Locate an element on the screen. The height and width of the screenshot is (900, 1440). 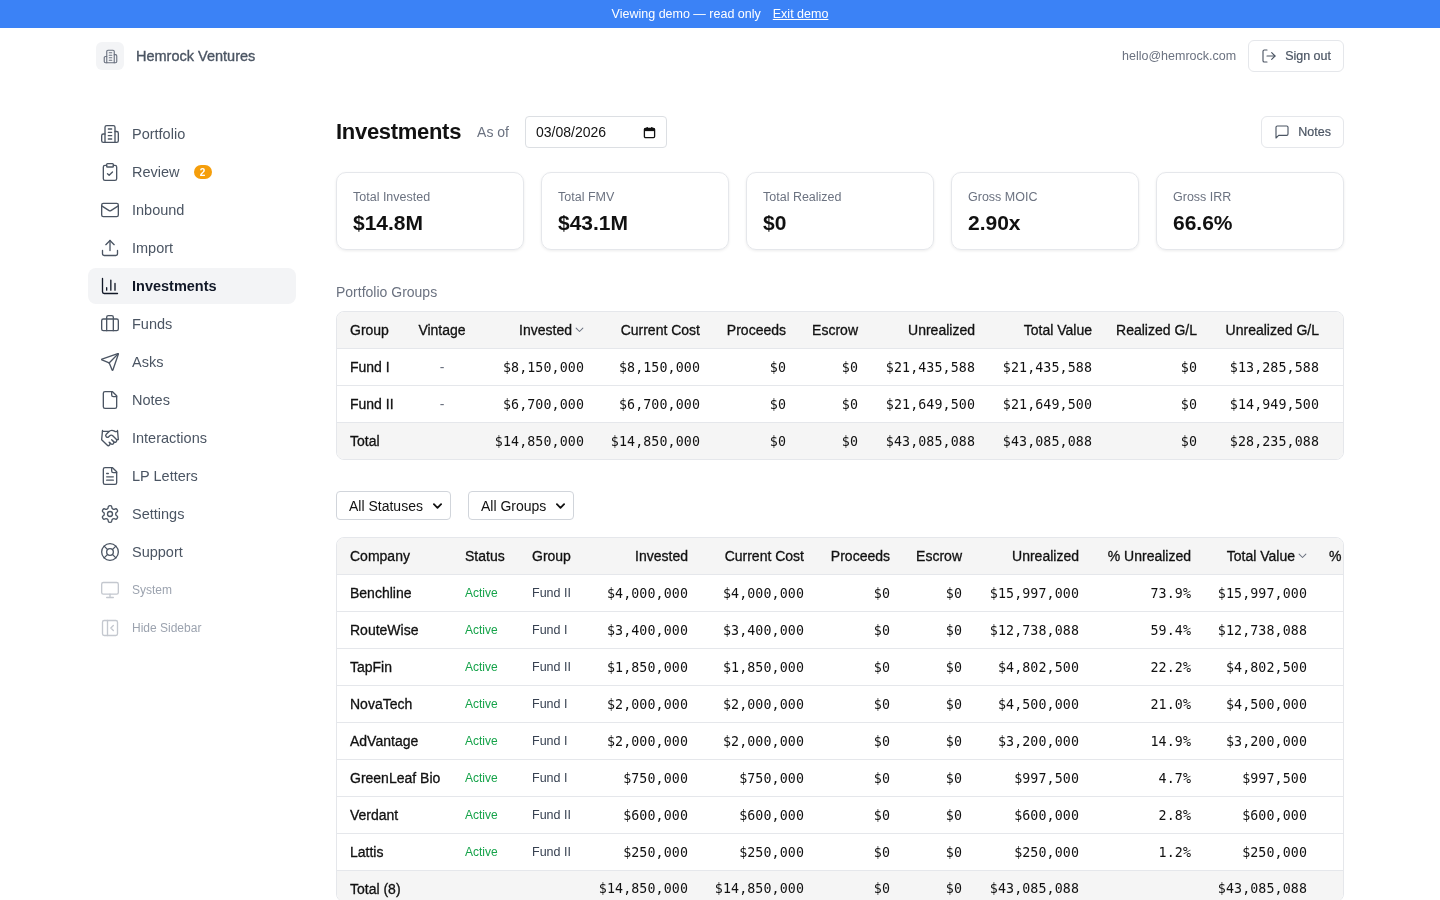
amount-cell: $4,802,500 is located at coordinates (1261, 667).